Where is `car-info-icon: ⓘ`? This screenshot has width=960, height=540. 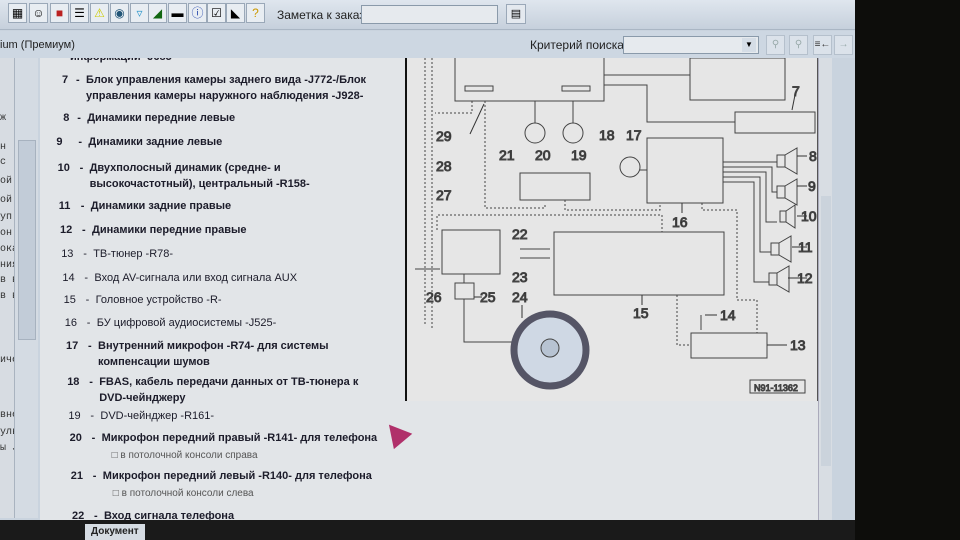 car-info-icon: ⓘ is located at coordinates (197, 13).